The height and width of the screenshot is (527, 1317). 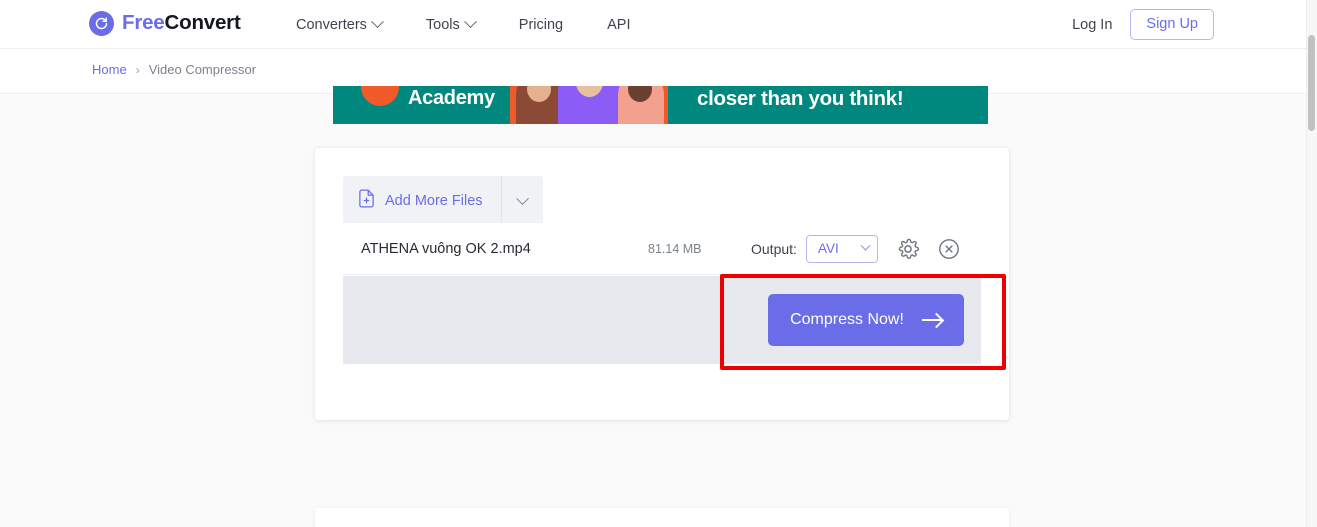 What do you see at coordinates (109, 69) in the screenshot?
I see `breadcrumb-home-link: Home` at bounding box center [109, 69].